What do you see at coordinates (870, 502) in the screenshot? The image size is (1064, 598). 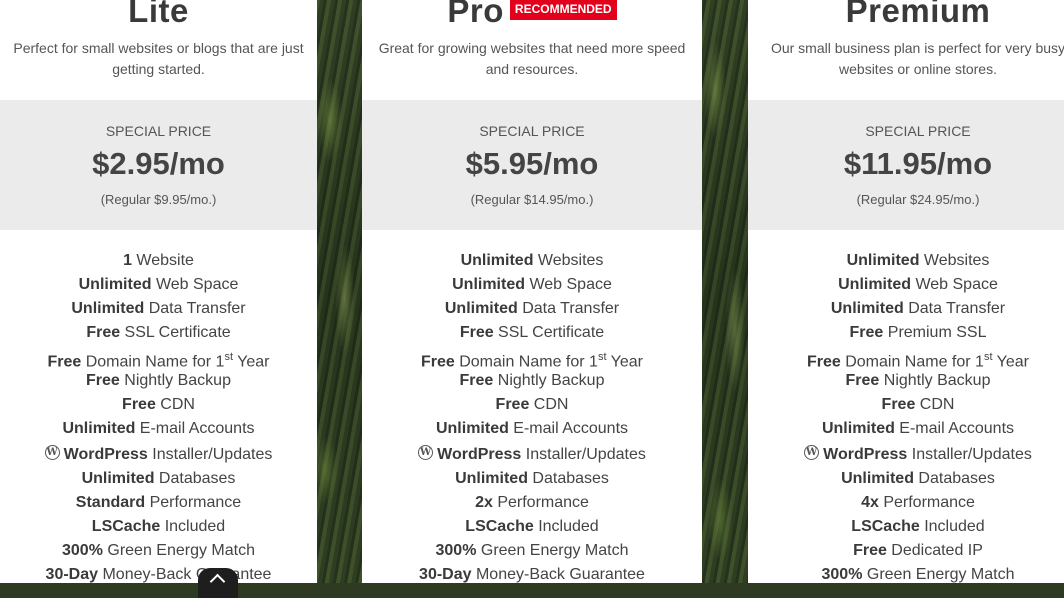 I see `feature-highlight: 4x` at bounding box center [870, 502].